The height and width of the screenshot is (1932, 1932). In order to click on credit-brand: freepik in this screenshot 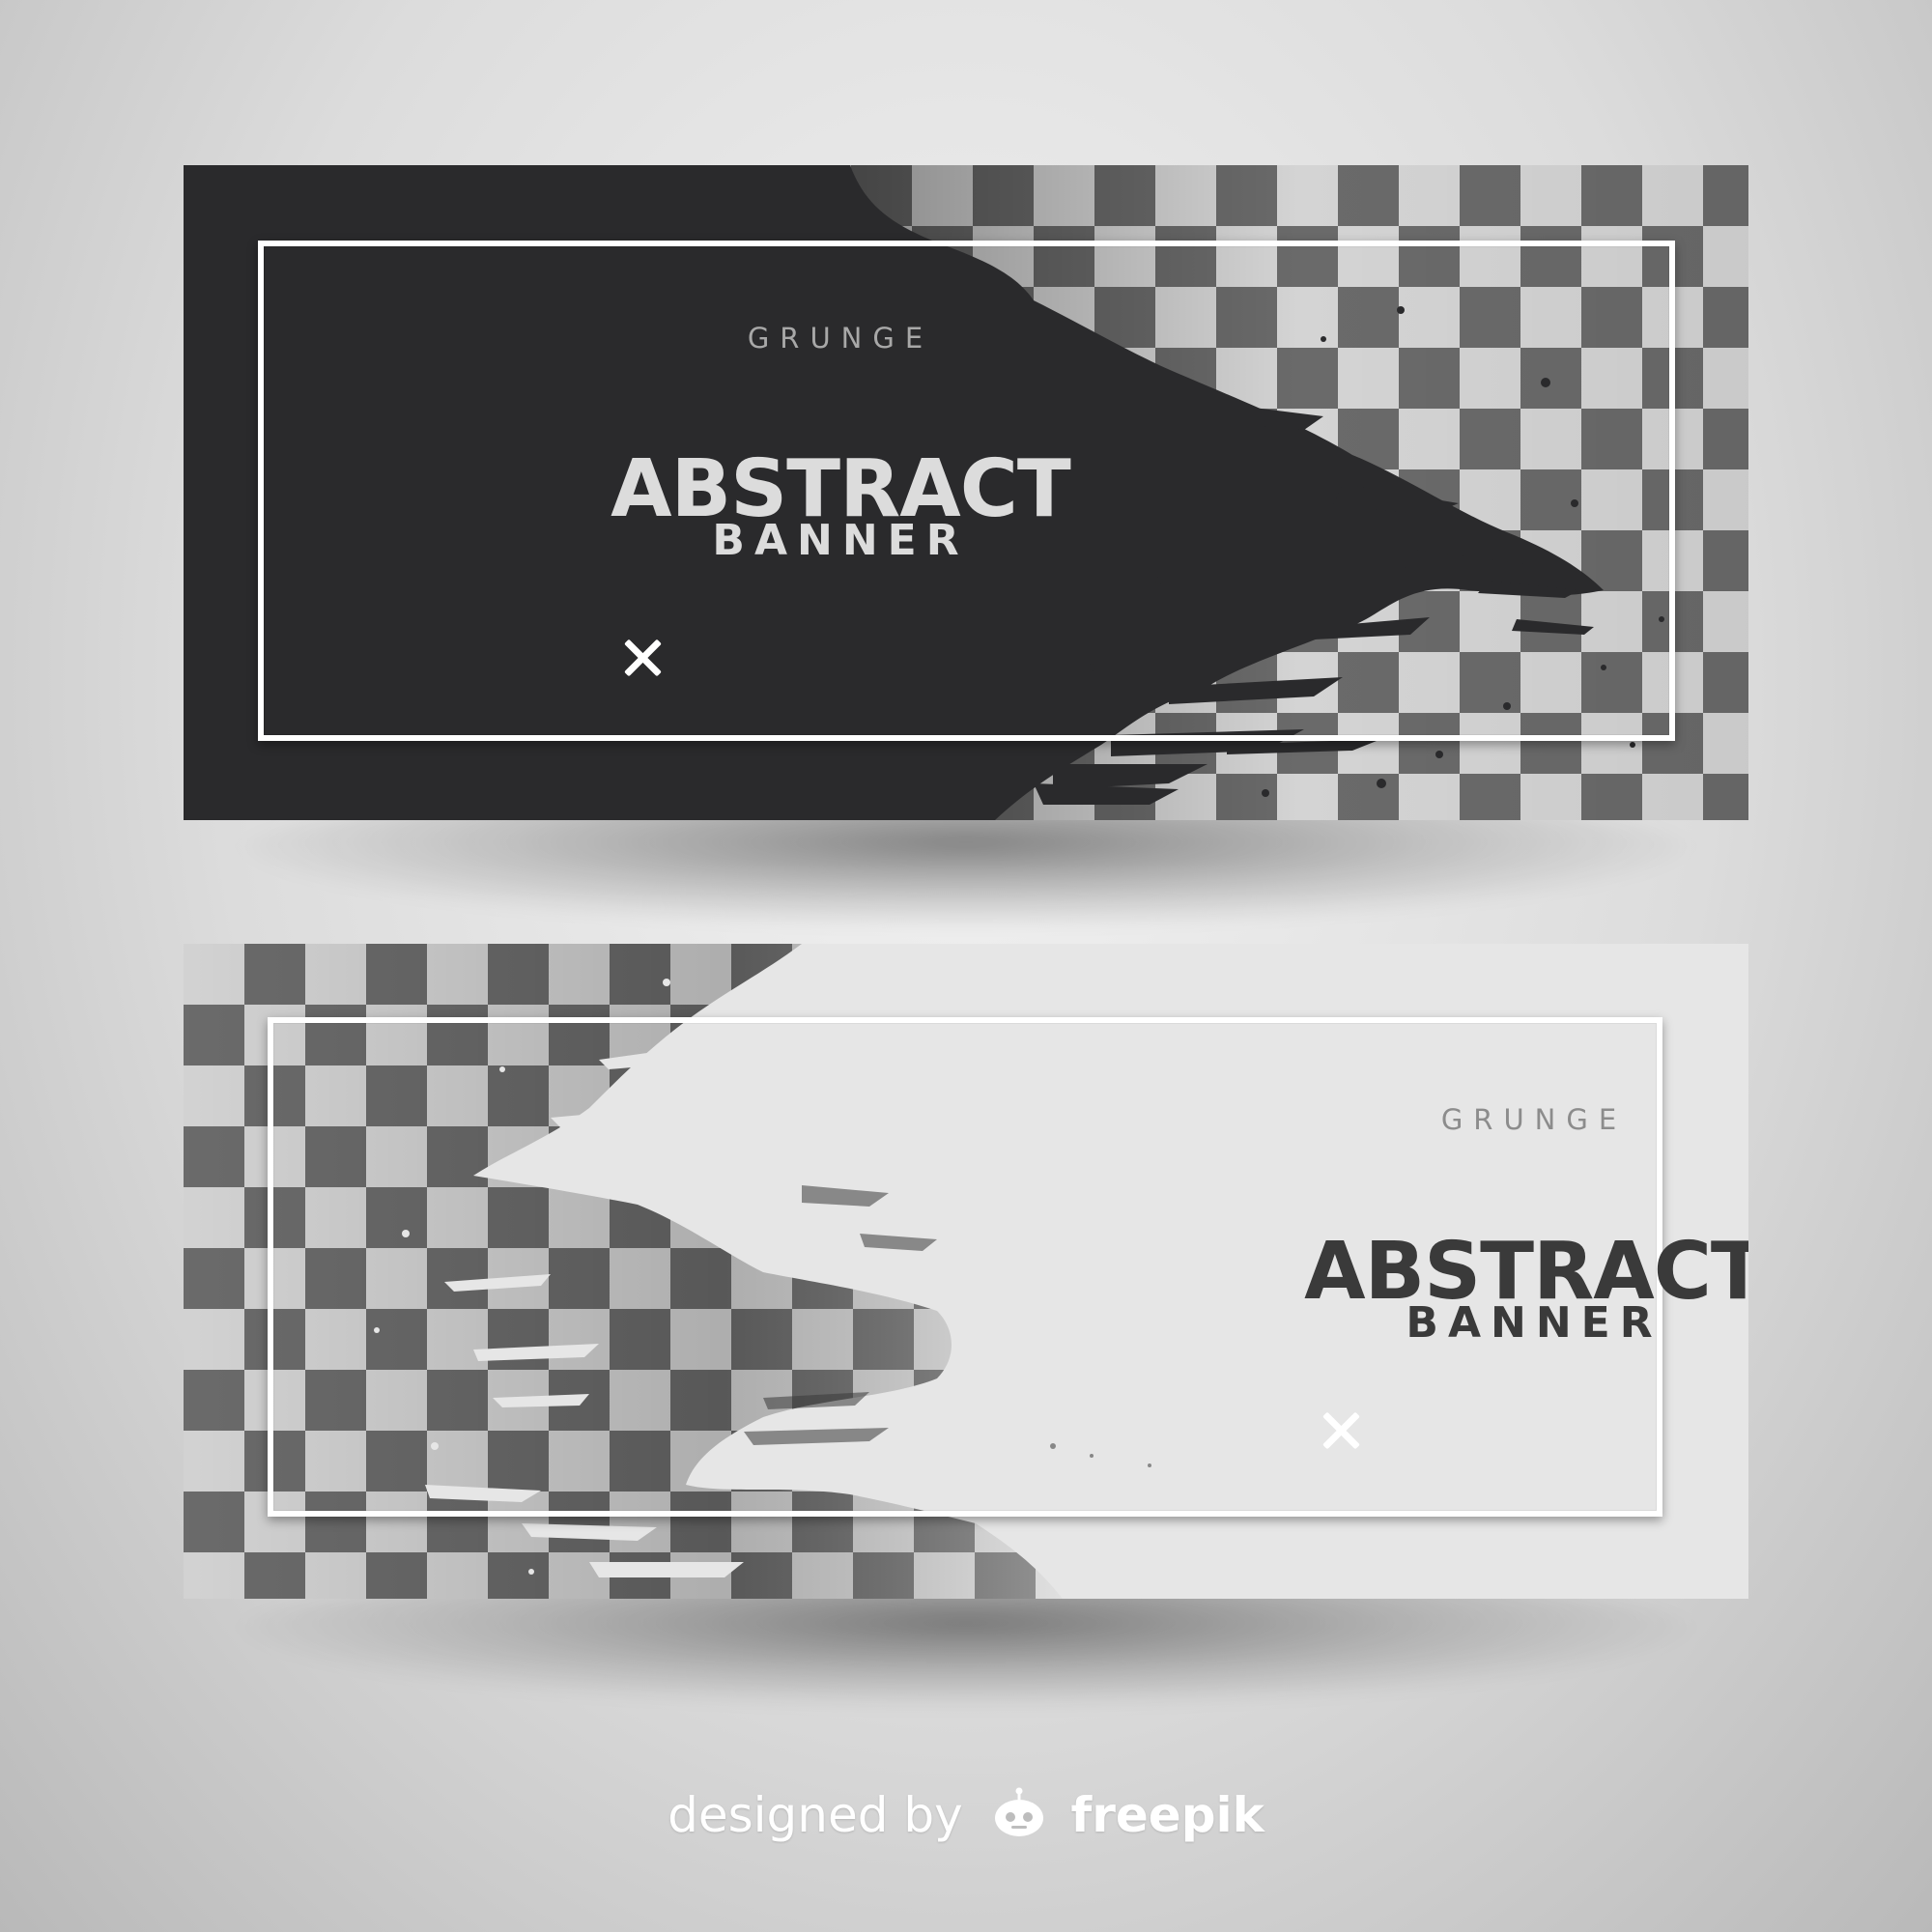, I will do `click(1167, 1815)`.